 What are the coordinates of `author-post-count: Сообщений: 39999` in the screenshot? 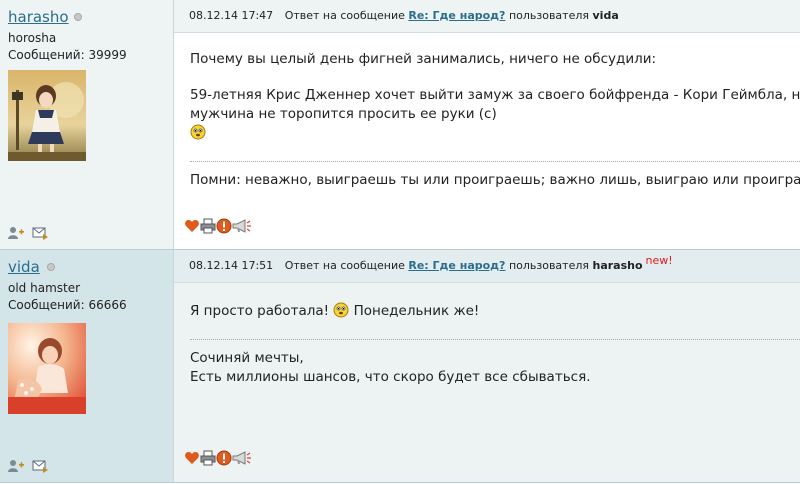 It's located at (67, 55).